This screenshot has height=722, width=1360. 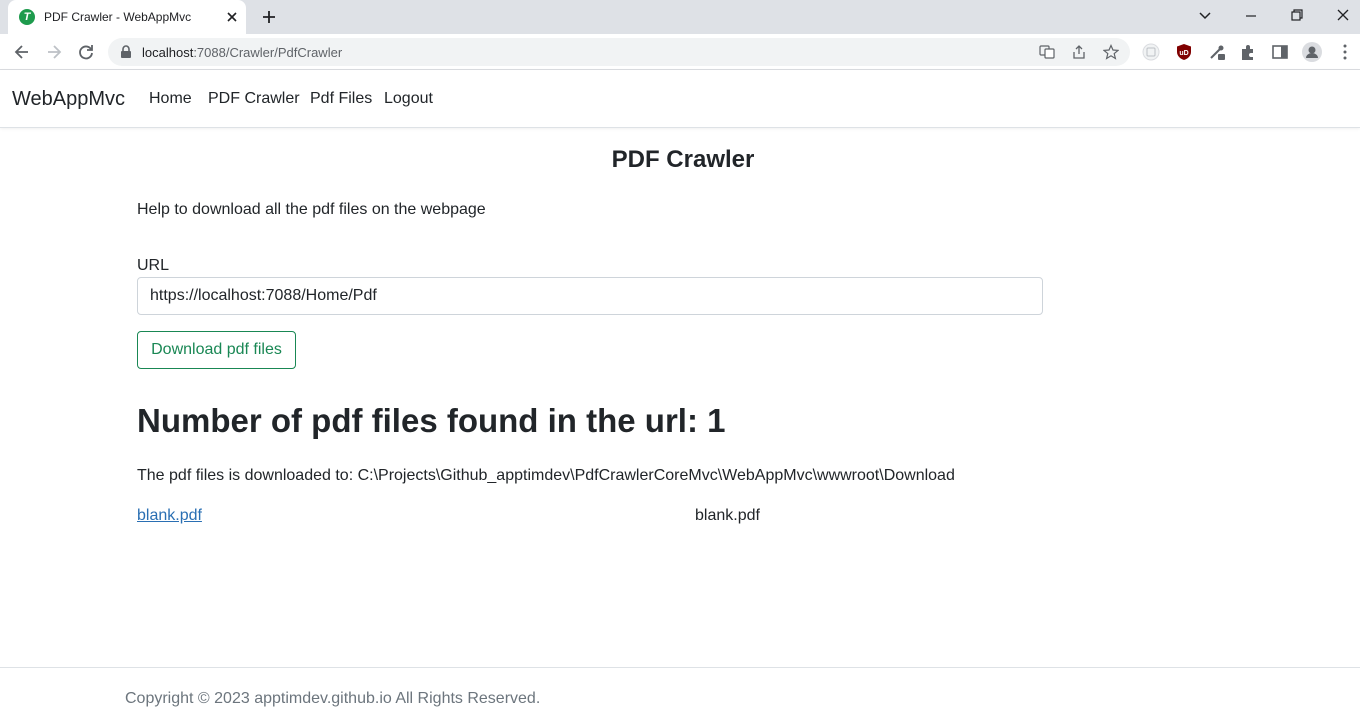 What do you see at coordinates (86, 52) in the screenshot?
I see `reload-icon` at bounding box center [86, 52].